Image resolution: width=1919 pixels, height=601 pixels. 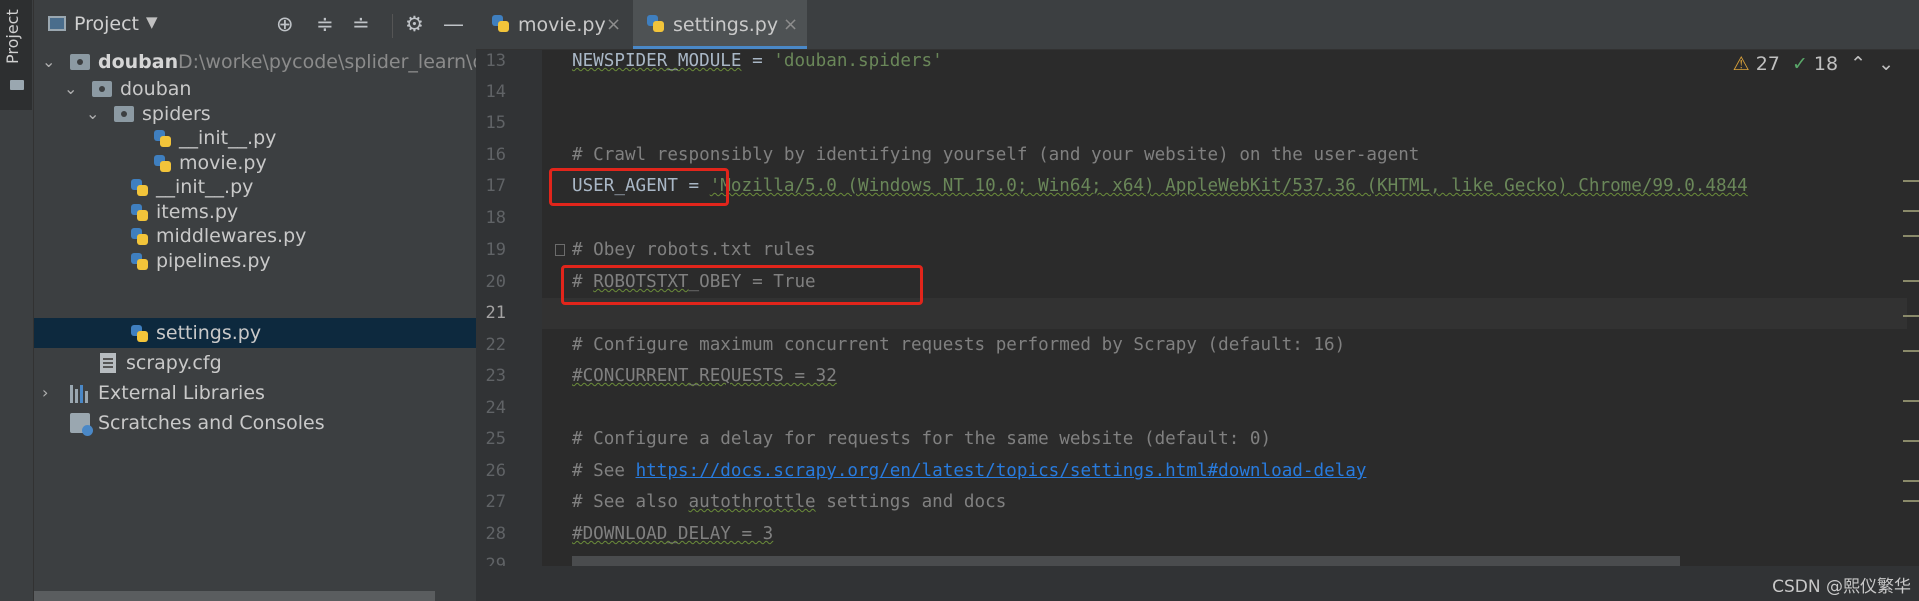 What do you see at coordinates (694, 250) in the screenshot?
I see `code-line-19: # Obey robots.txt rules` at bounding box center [694, 250].